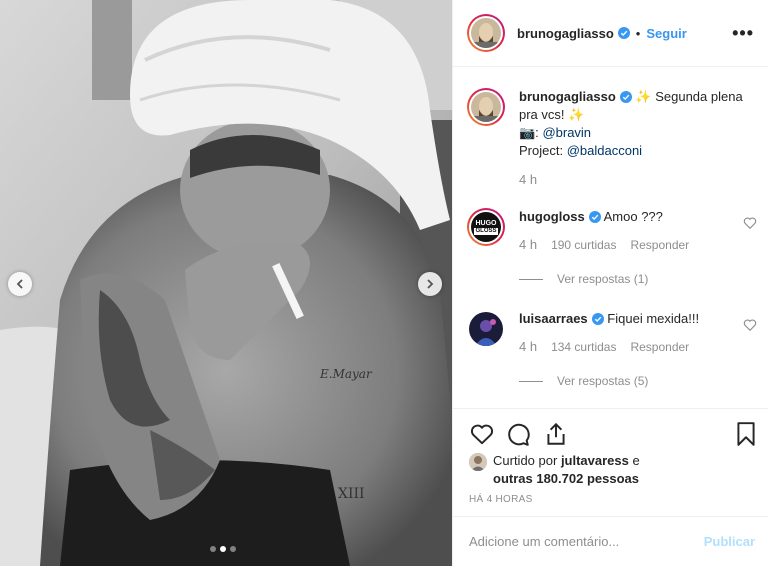 This screenshot has width=768, height=566. I want to click on author-avatar, so click(486, 33).